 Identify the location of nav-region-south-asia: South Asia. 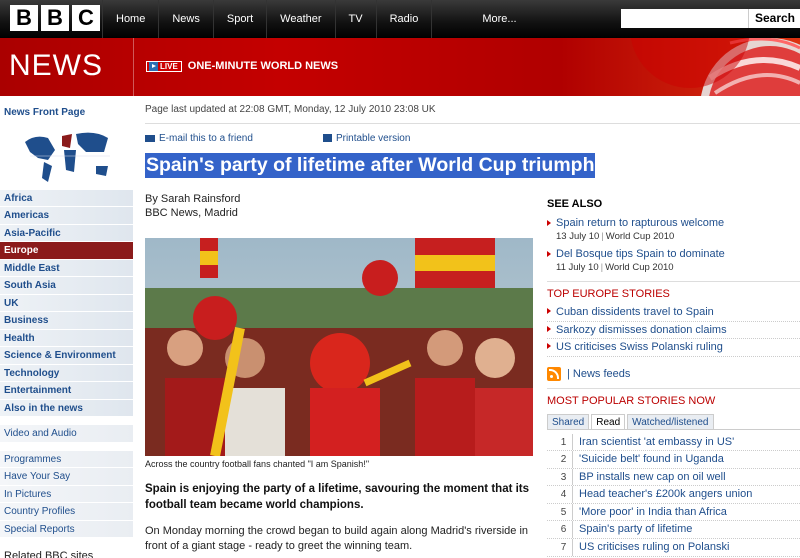
(66, 286).